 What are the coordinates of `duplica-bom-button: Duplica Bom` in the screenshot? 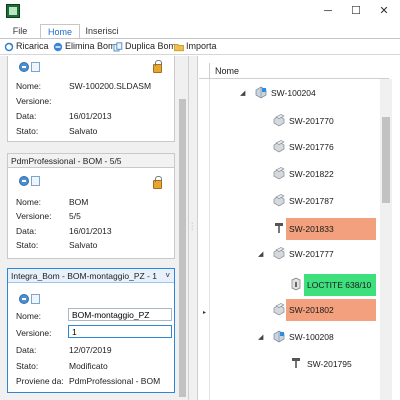 It's located at (144, 46).